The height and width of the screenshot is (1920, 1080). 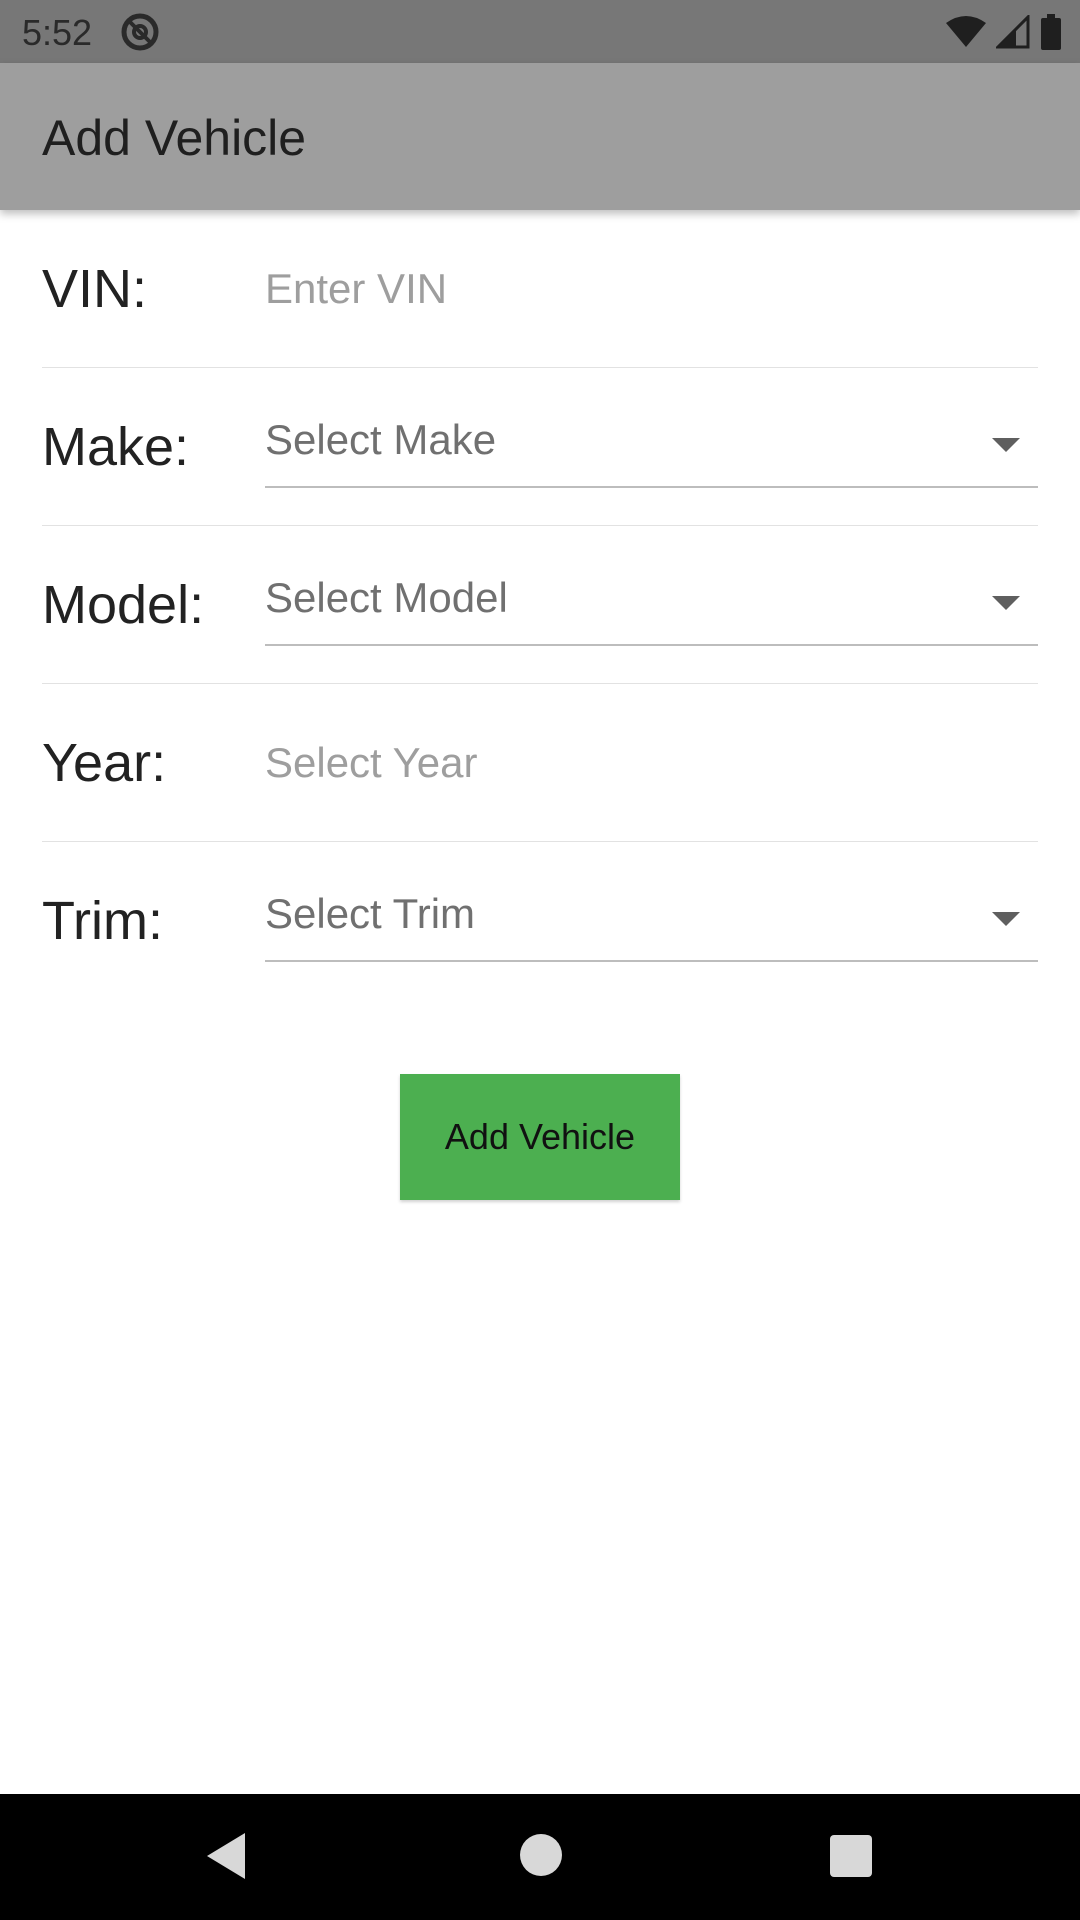 I want to click on make-row: Make: Select Make, so click(x=540, y=447).